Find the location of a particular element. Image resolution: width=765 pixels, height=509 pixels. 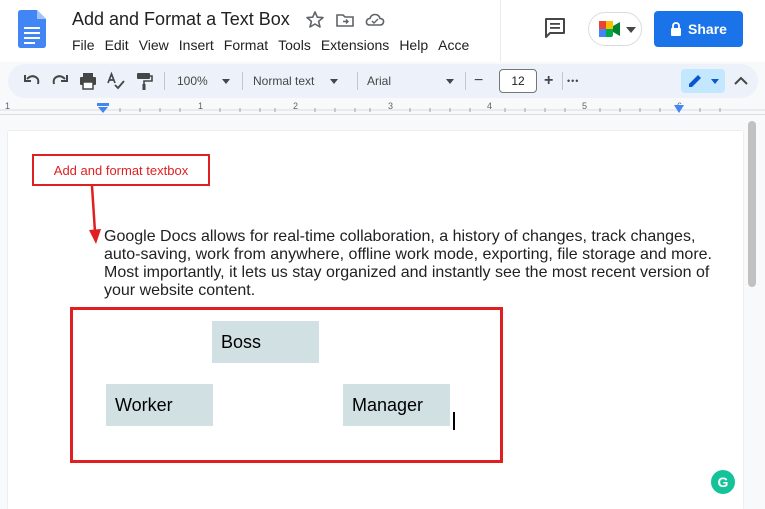

annotation-callout: Add and format textbox is located at coordinates (121, 170).